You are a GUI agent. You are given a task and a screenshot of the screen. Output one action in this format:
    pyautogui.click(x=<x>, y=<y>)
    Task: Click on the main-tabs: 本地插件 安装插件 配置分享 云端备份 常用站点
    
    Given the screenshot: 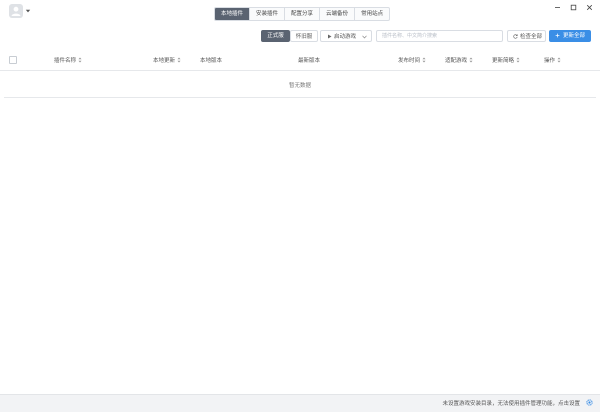 What is the action you would take?
    pyautogui.click(x=302, y=14)
    